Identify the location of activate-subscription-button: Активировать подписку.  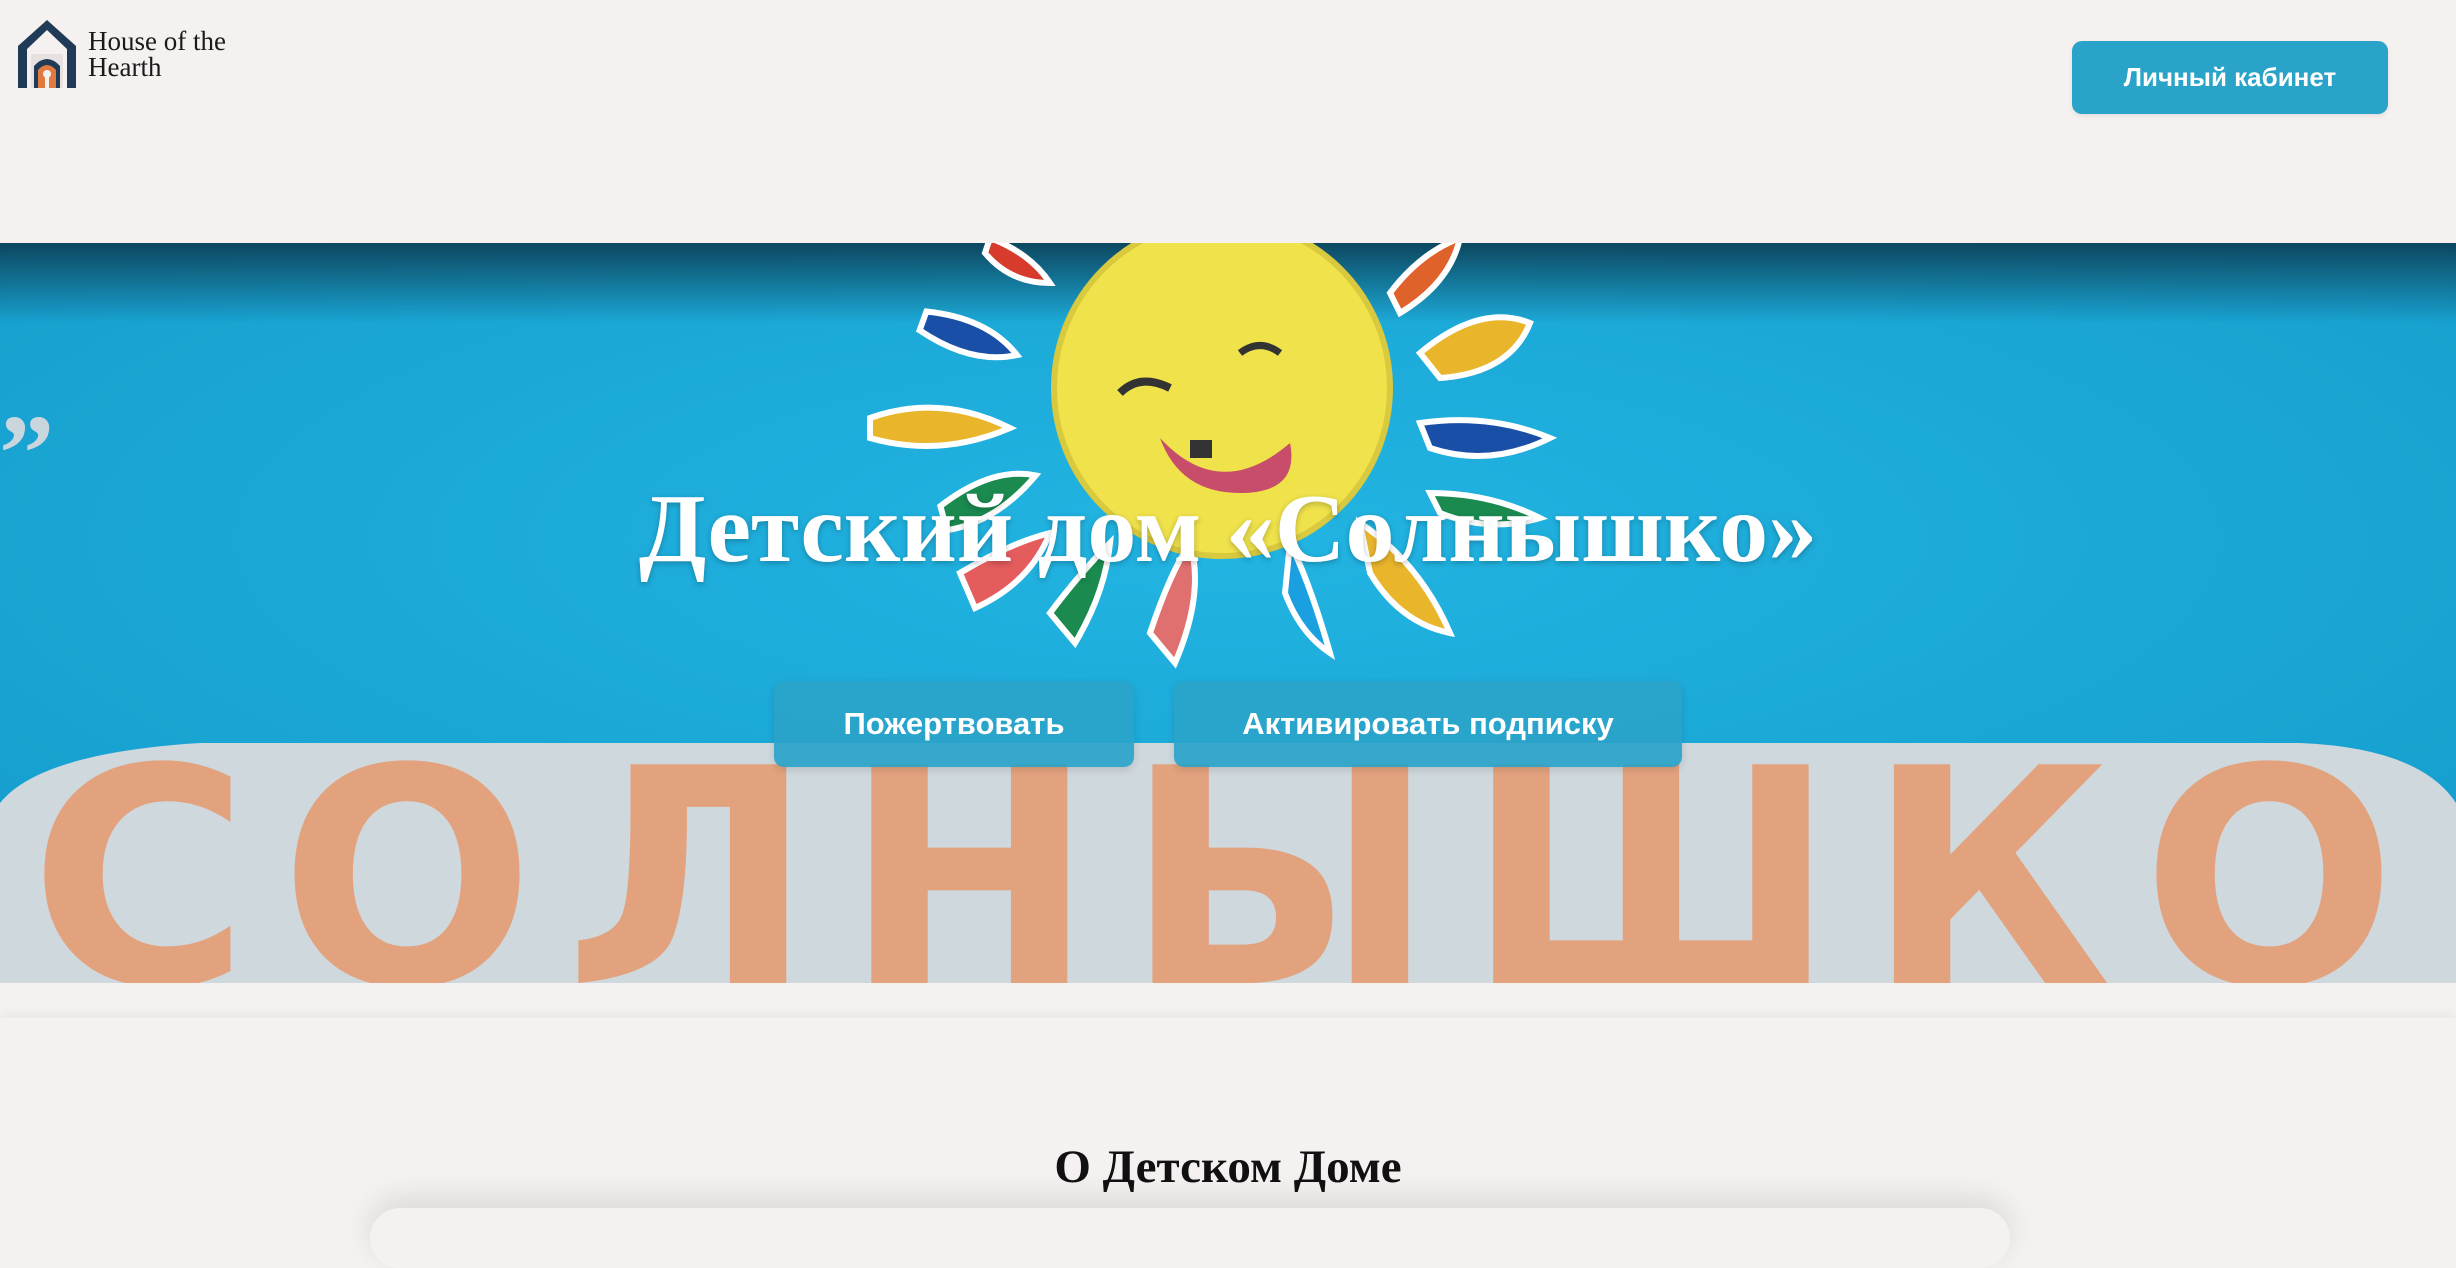
(1428, 724).